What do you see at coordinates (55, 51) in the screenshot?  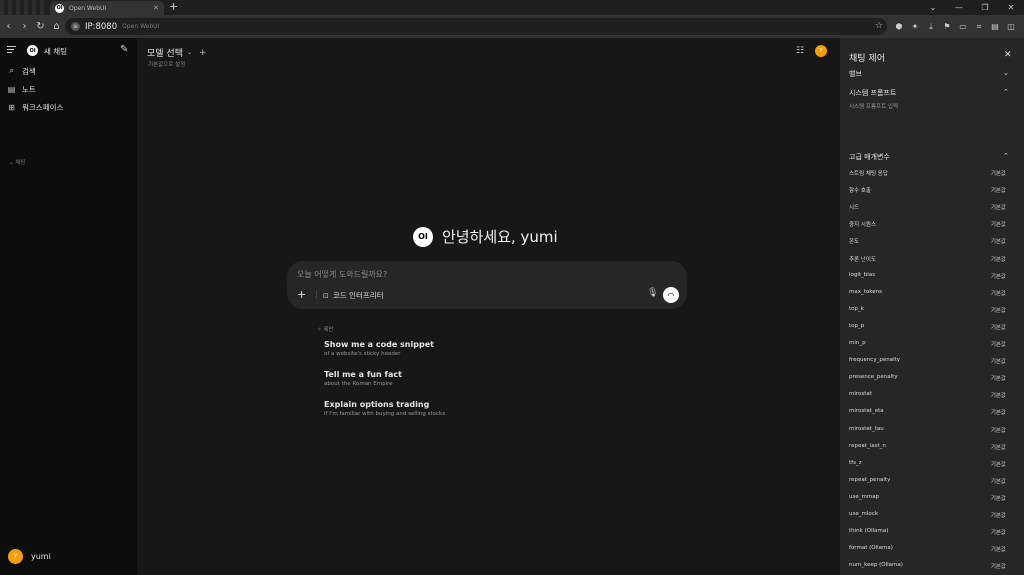 I see `new-chat-button: 새 채팅` at bounding box center [55, 51].